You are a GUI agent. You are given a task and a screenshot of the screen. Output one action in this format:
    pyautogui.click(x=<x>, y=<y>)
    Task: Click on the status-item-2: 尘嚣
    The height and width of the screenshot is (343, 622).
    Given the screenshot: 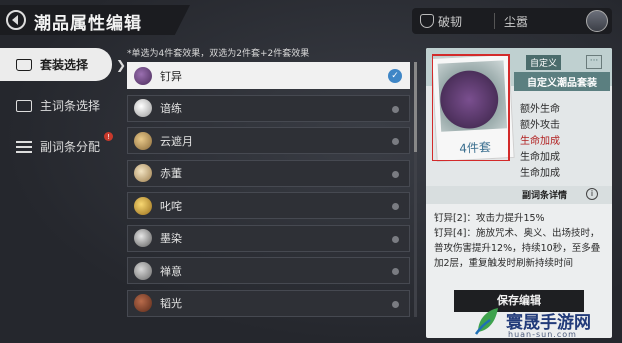 What is the action you would take?
    pyautogui.click(x=516, y=22)
    